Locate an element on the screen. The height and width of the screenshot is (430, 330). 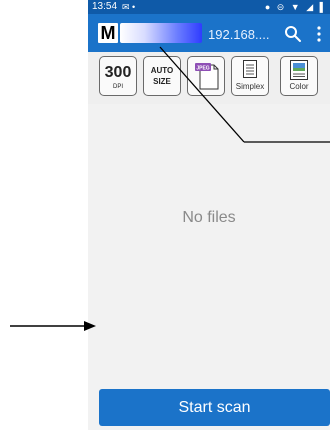
color-mode-button: Color is located at coordinates (299, 76).